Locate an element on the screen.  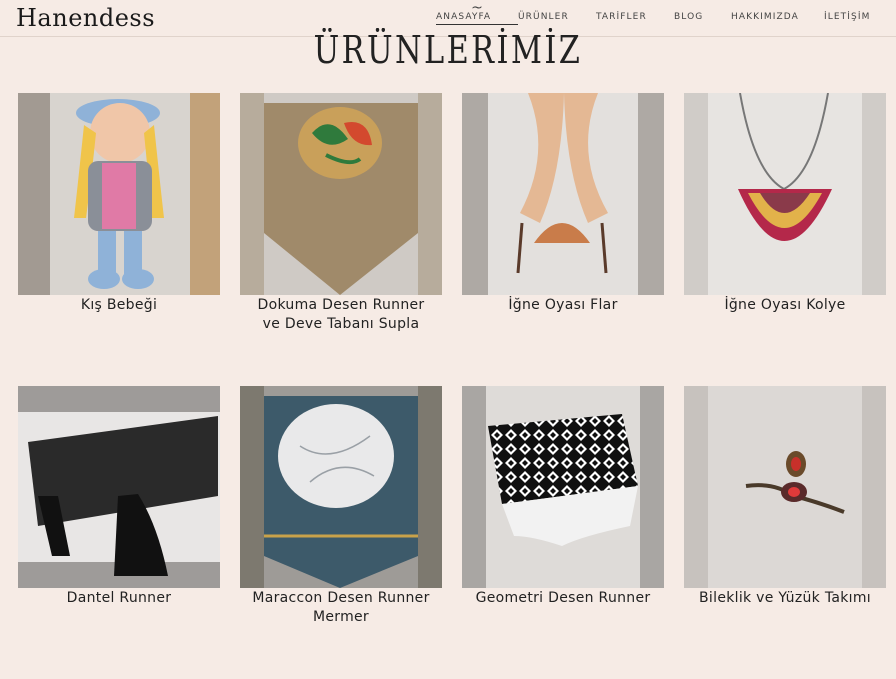
product-name: Kış Bebeği is located at coordinates (119, 305).